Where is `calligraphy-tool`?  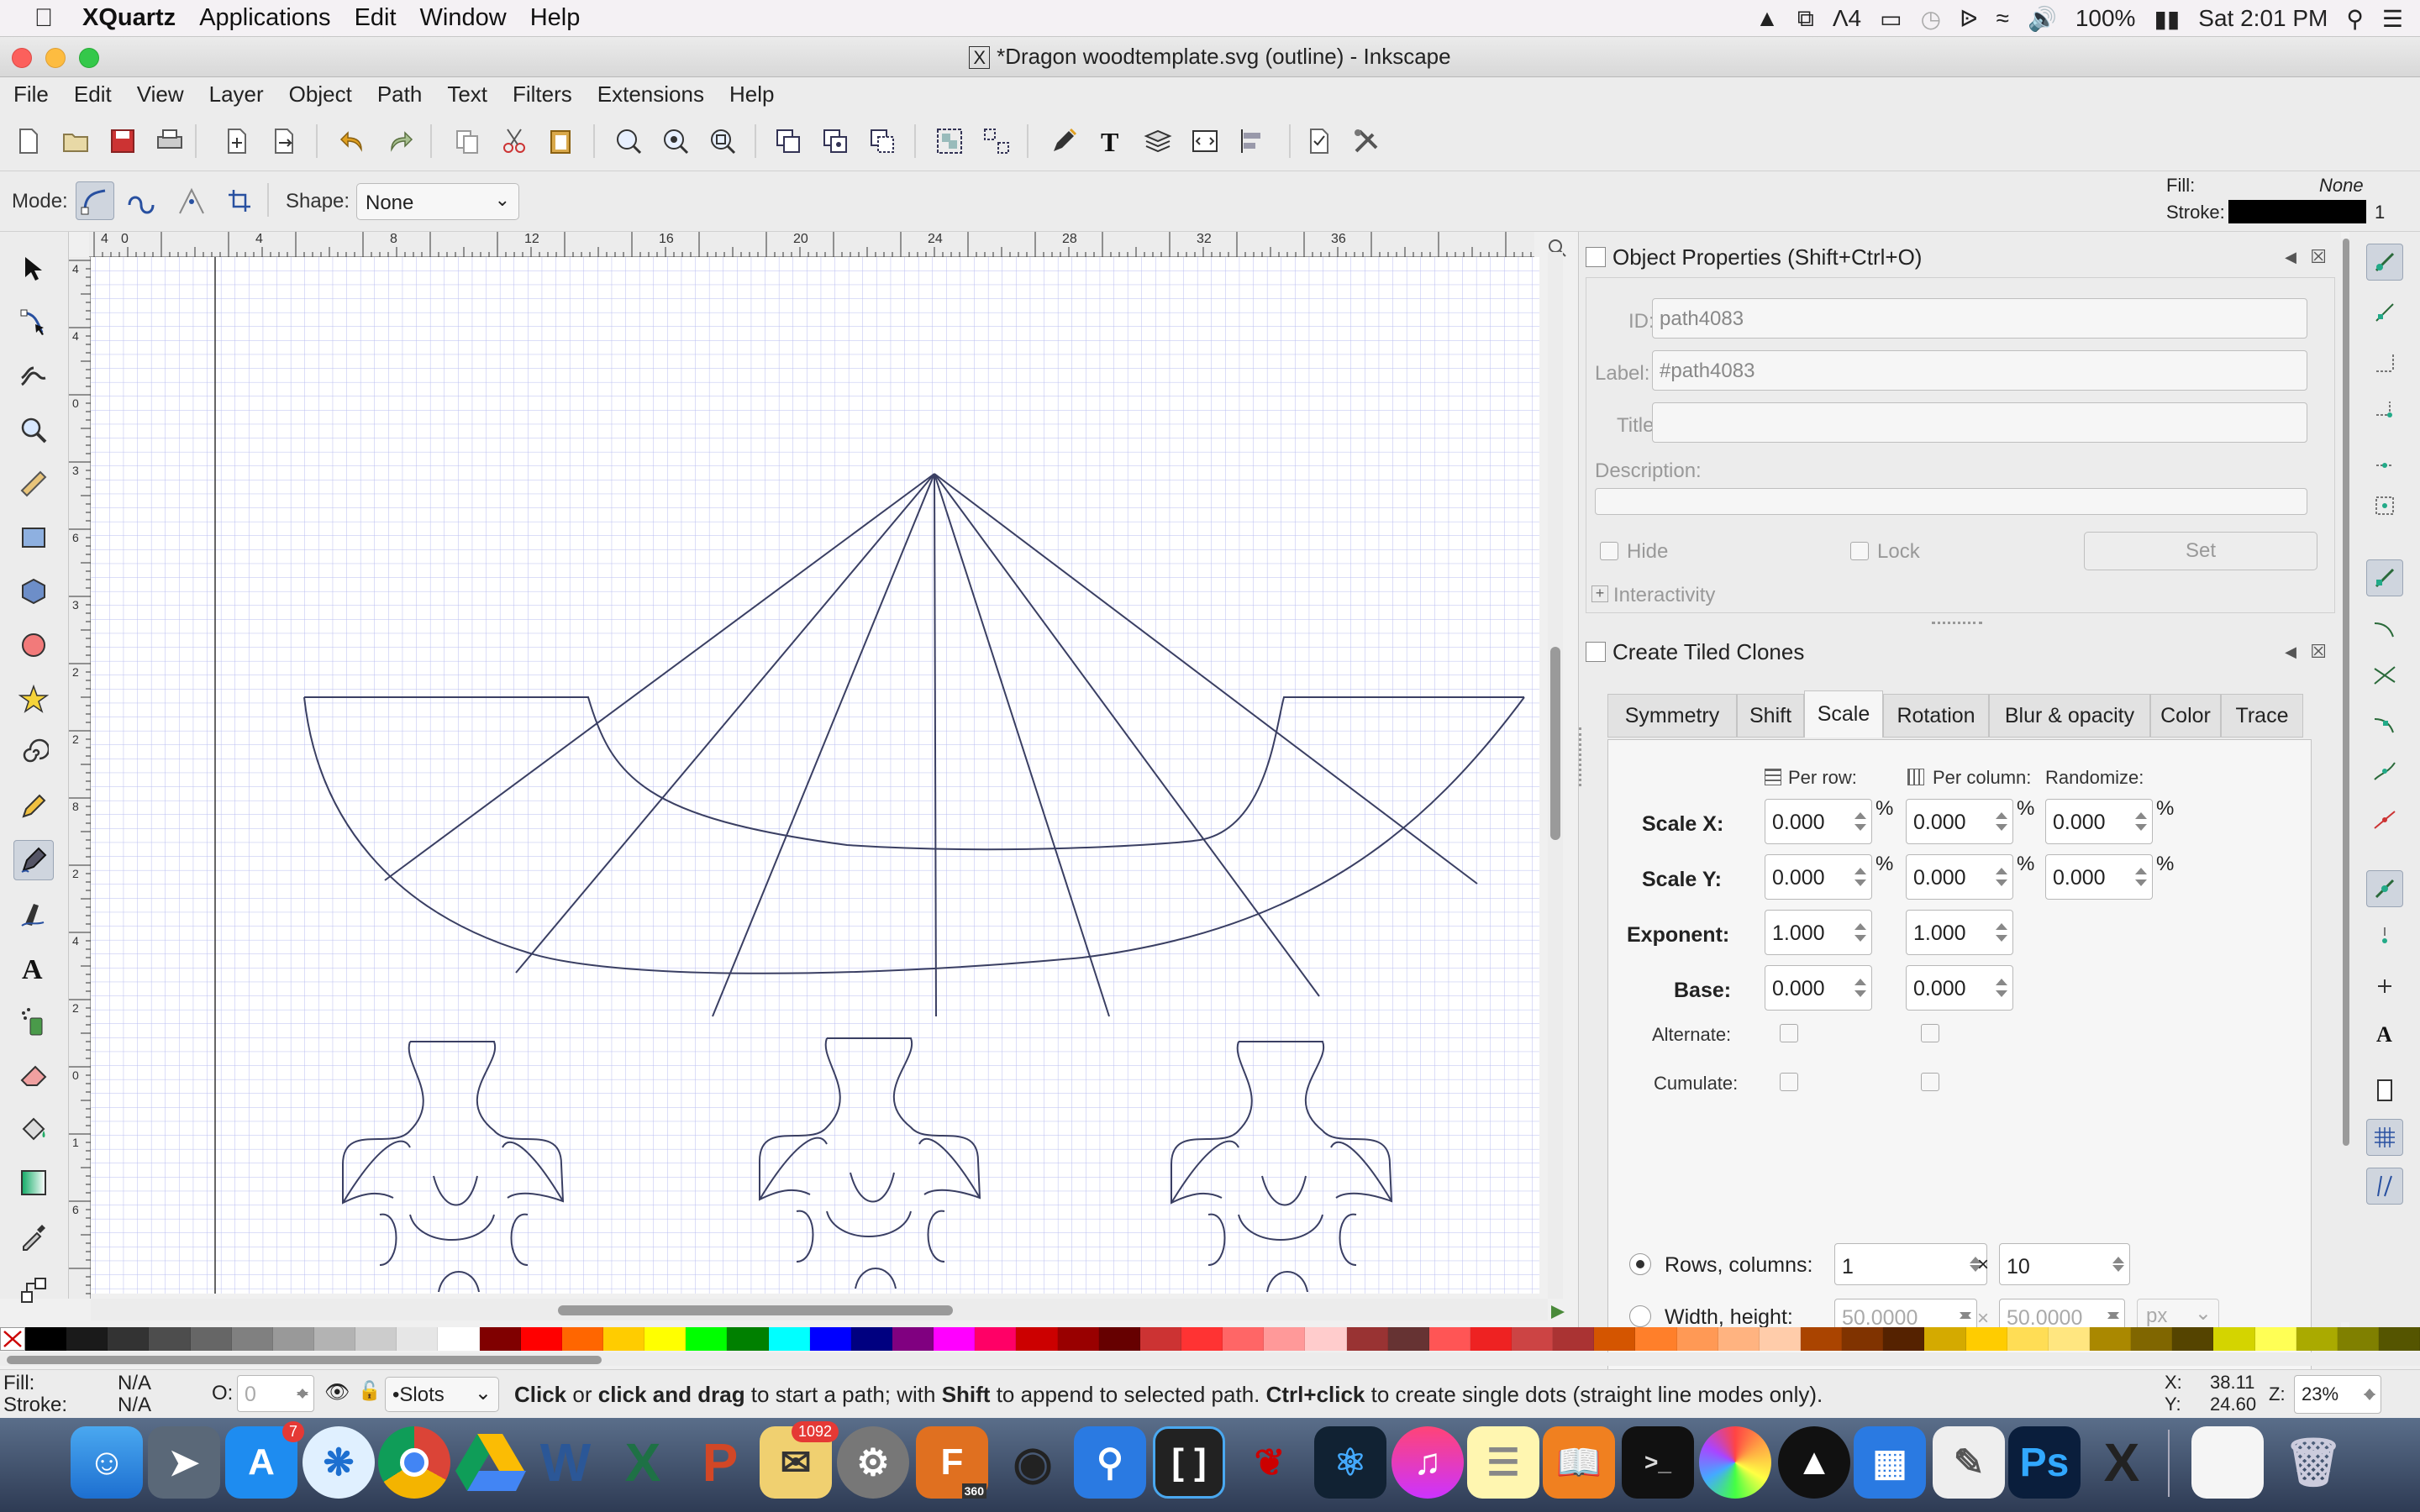
calligraphy-tool is located at coordinates (34, 914).